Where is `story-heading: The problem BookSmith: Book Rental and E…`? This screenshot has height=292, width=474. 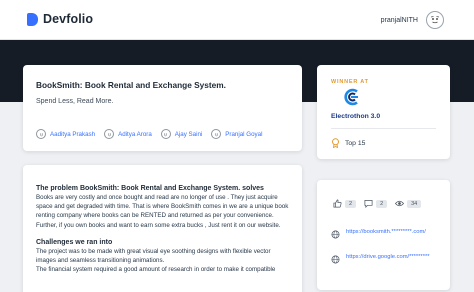 story-heading: The problem BookSmith: Book Rental and E… is located at coordinates (150, 188).